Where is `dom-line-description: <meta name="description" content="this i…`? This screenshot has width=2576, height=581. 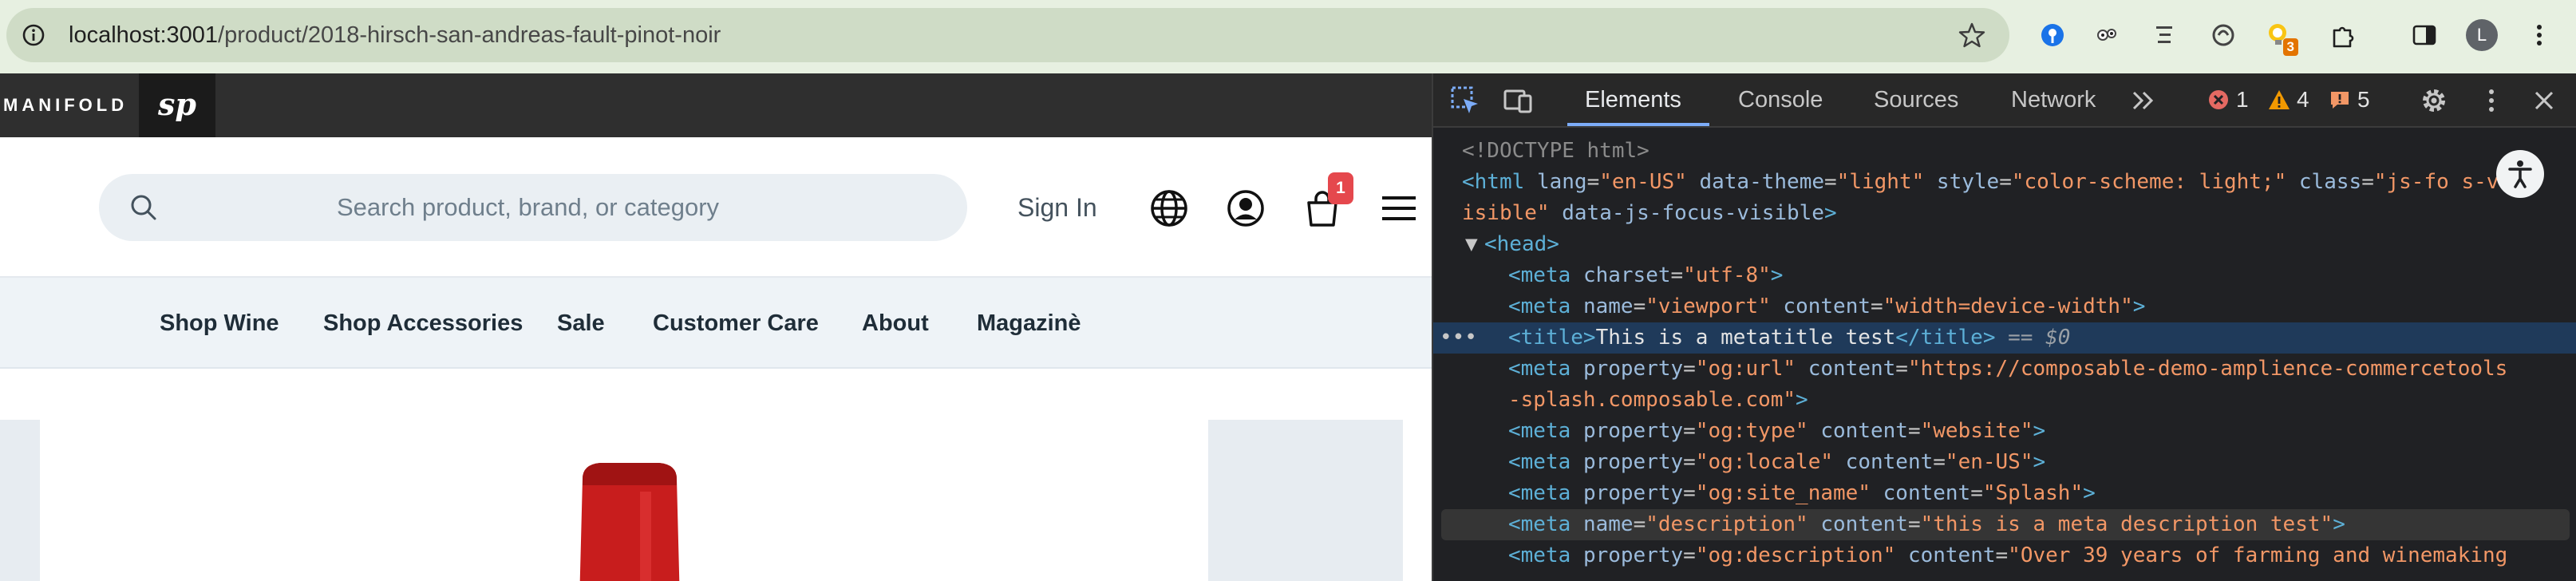
dom-line-description: <meta name="description" content="this i… is located at coordinates (2005, 524).